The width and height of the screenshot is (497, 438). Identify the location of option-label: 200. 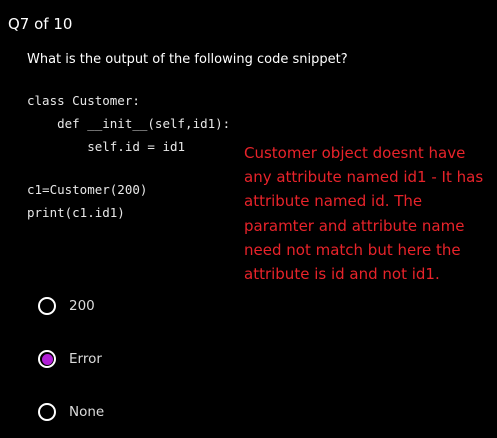
(82, 306).